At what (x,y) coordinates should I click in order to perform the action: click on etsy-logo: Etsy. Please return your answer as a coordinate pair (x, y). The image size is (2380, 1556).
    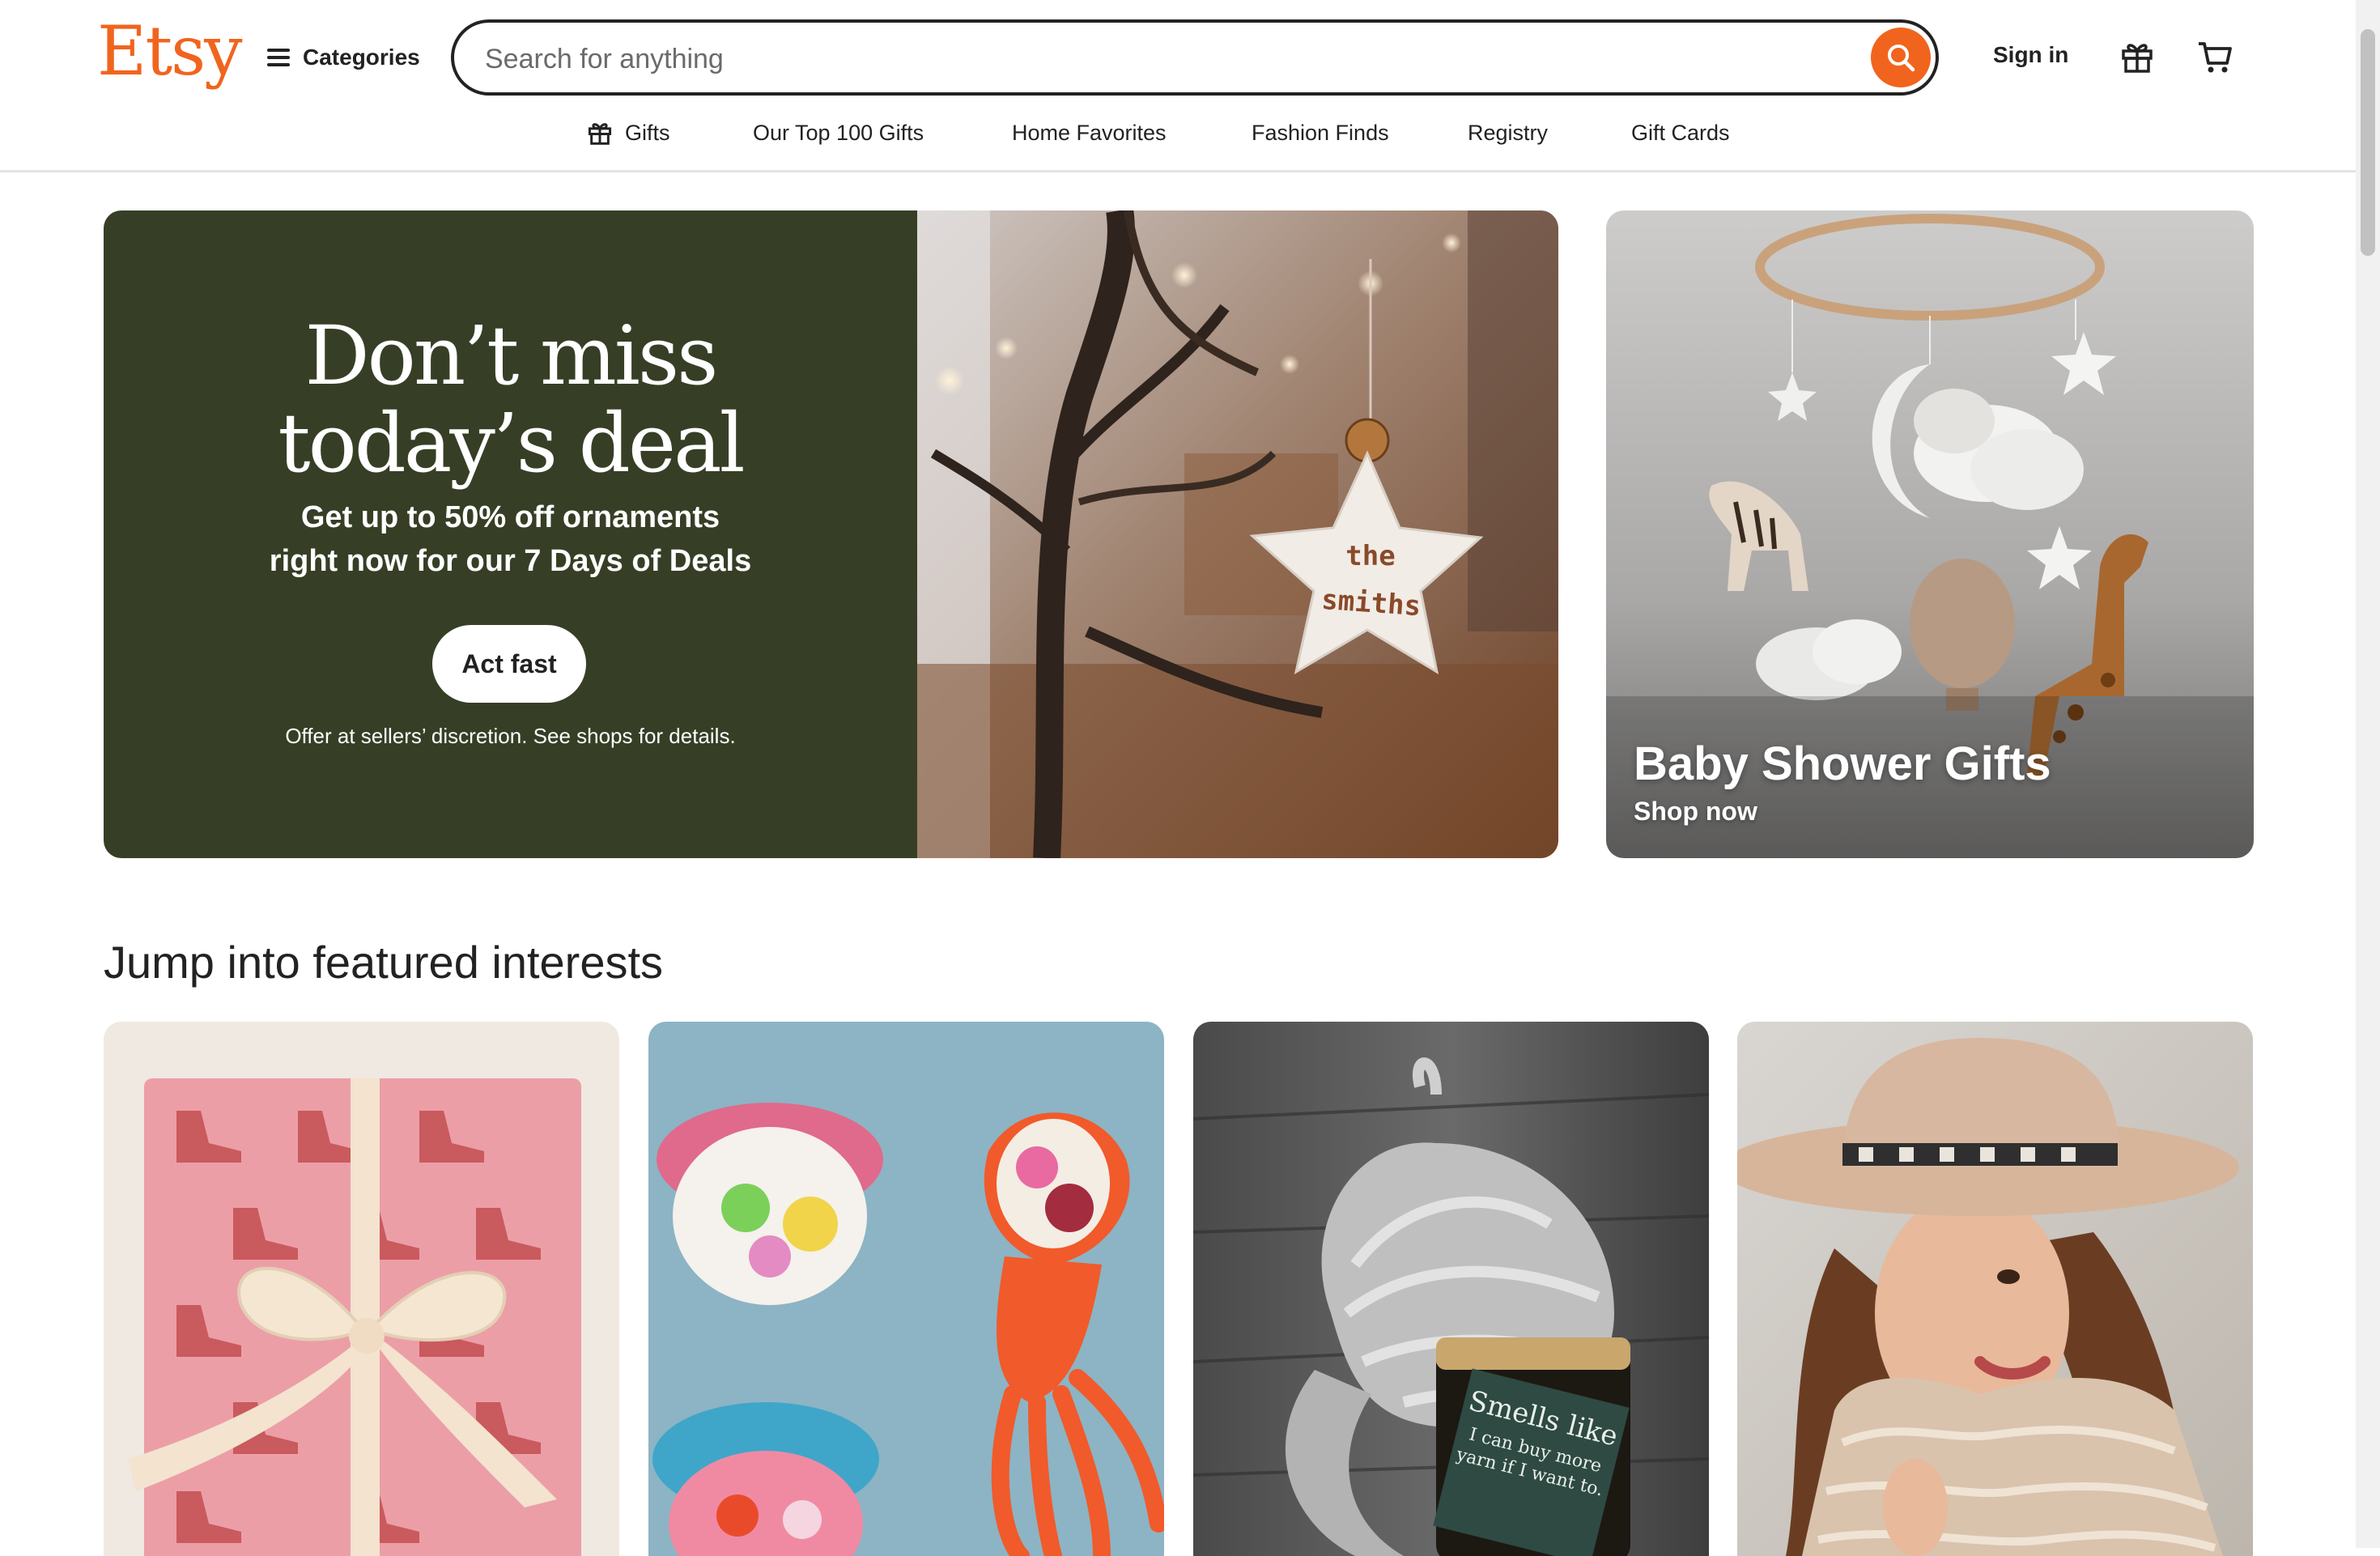
    Looking at the image, I should click on (170, 51).